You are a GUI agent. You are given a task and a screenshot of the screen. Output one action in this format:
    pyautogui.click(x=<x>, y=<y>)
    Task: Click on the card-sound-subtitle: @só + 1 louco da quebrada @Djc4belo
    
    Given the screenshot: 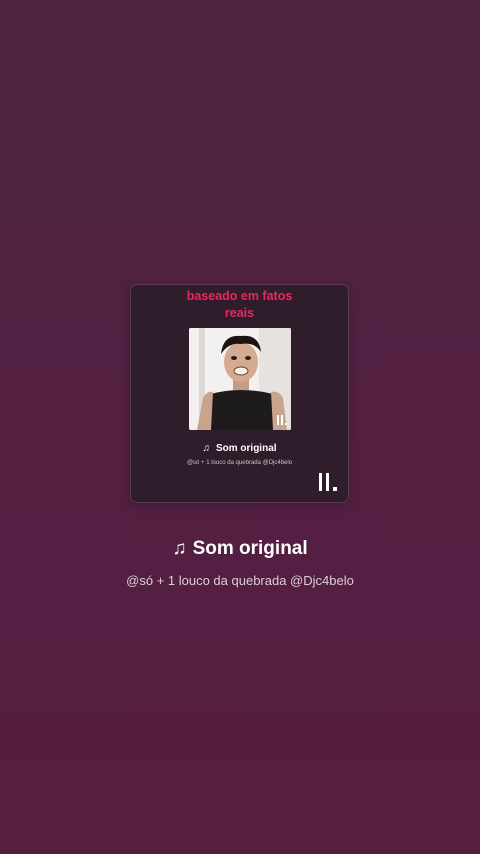 What is the action you would take?
    pyautogui.click(x=239, y=463)
    